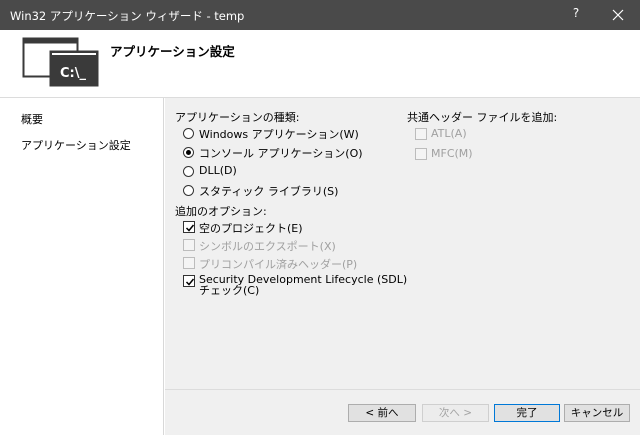 This screenshot has height=435, width=640. I want to click on radio-static-library: スタティック ライブラリ(S), so click(260, 191).